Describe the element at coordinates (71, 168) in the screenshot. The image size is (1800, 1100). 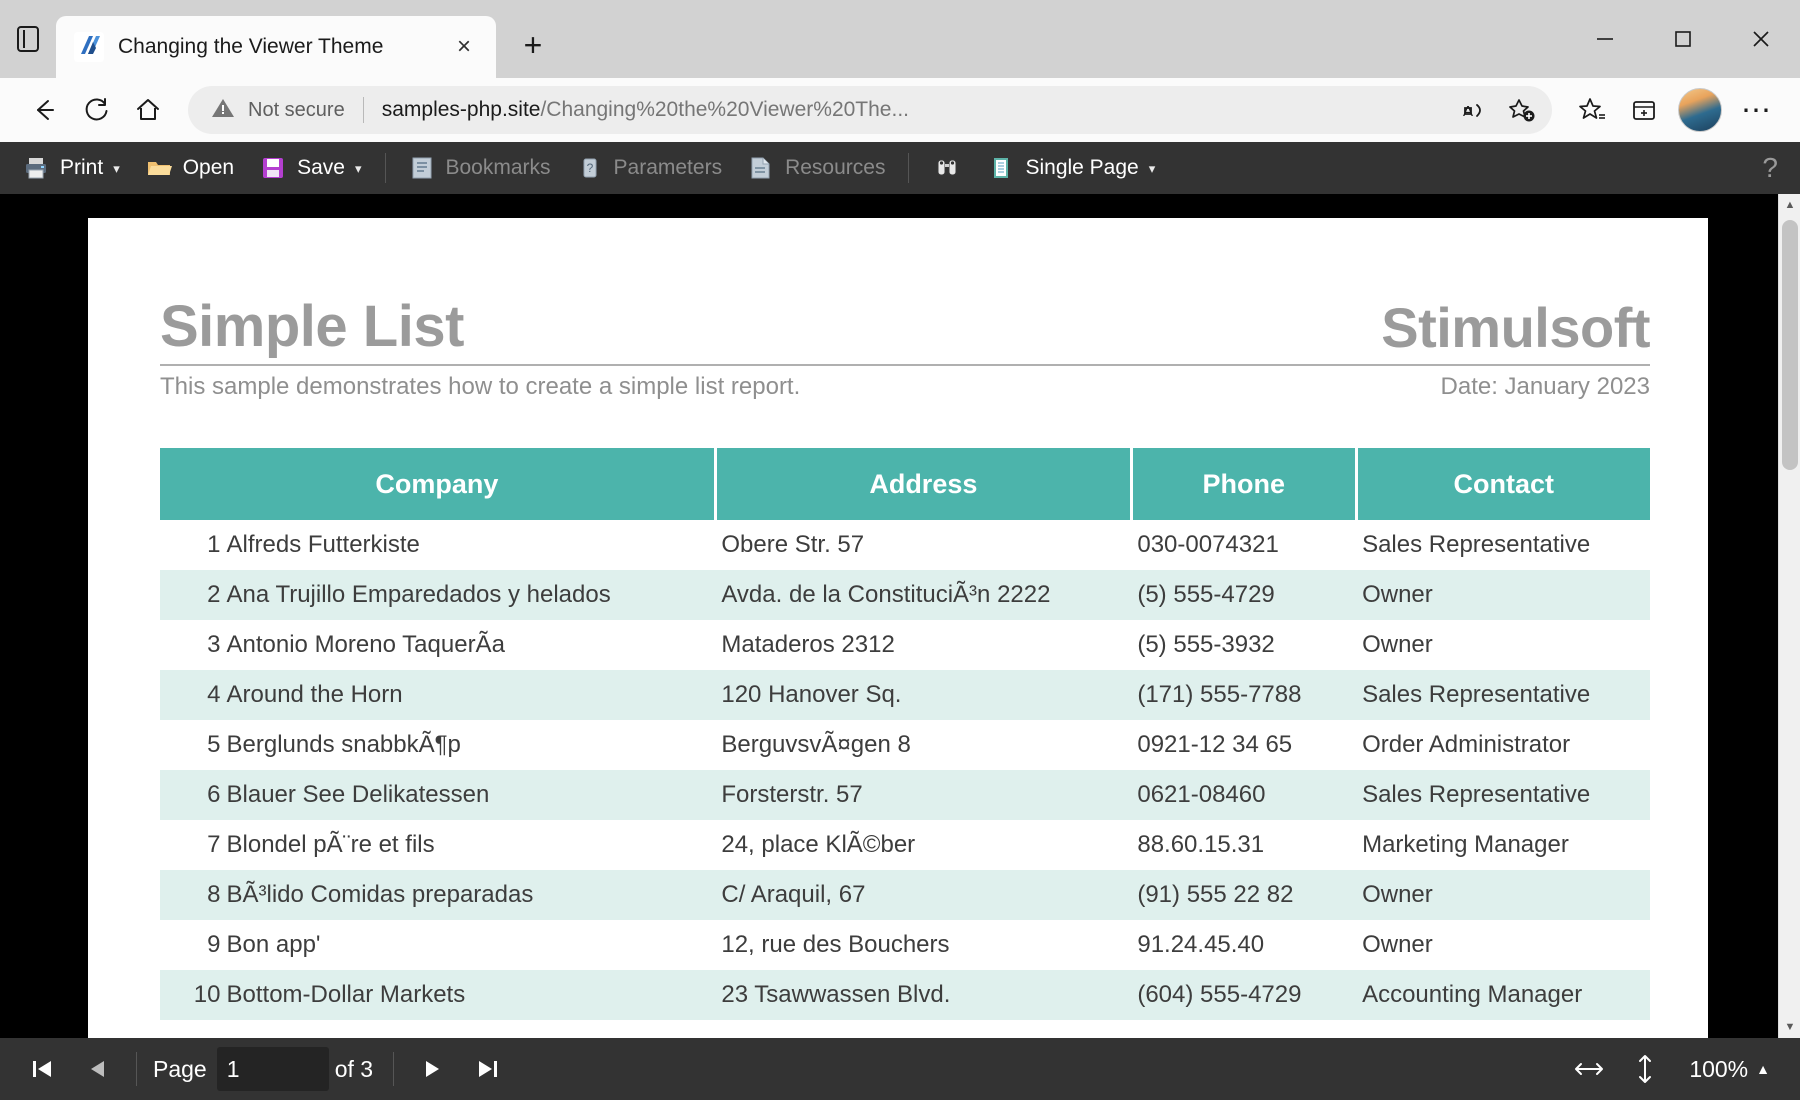
I see `toolbar-print-button: Print ▾` at that location.